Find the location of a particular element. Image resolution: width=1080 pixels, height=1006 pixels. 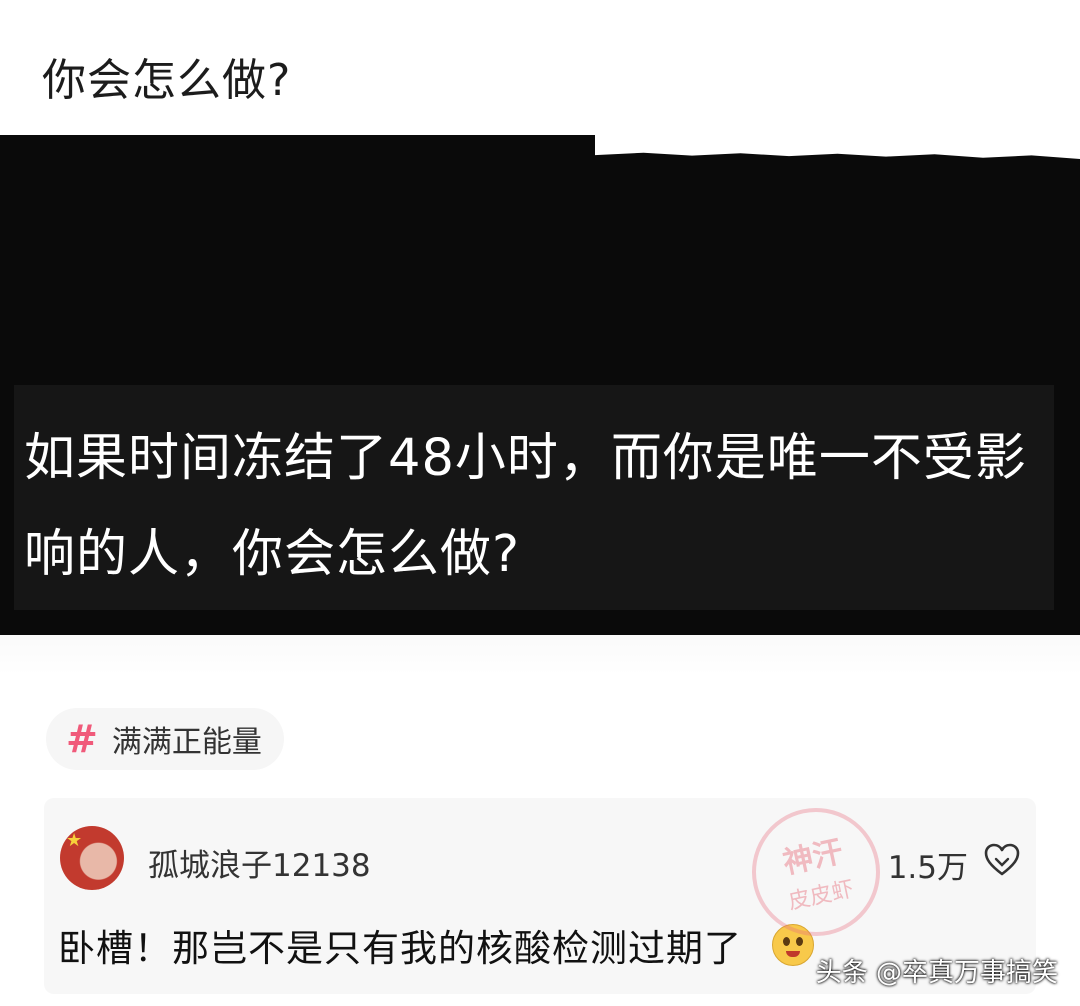

section-divider is located at coordinates (540, 655).